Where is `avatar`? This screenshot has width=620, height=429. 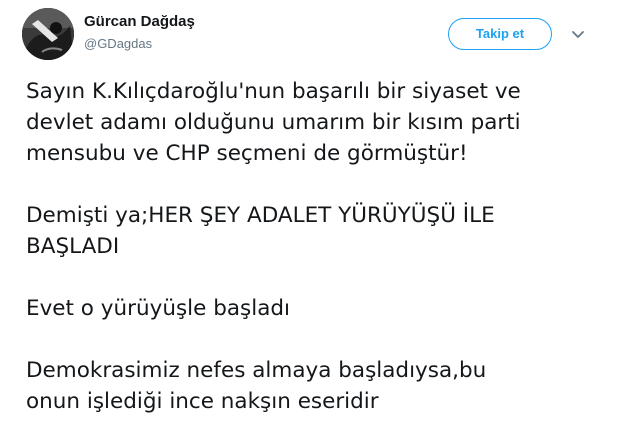 avatar is located at coordinates (48, 34).